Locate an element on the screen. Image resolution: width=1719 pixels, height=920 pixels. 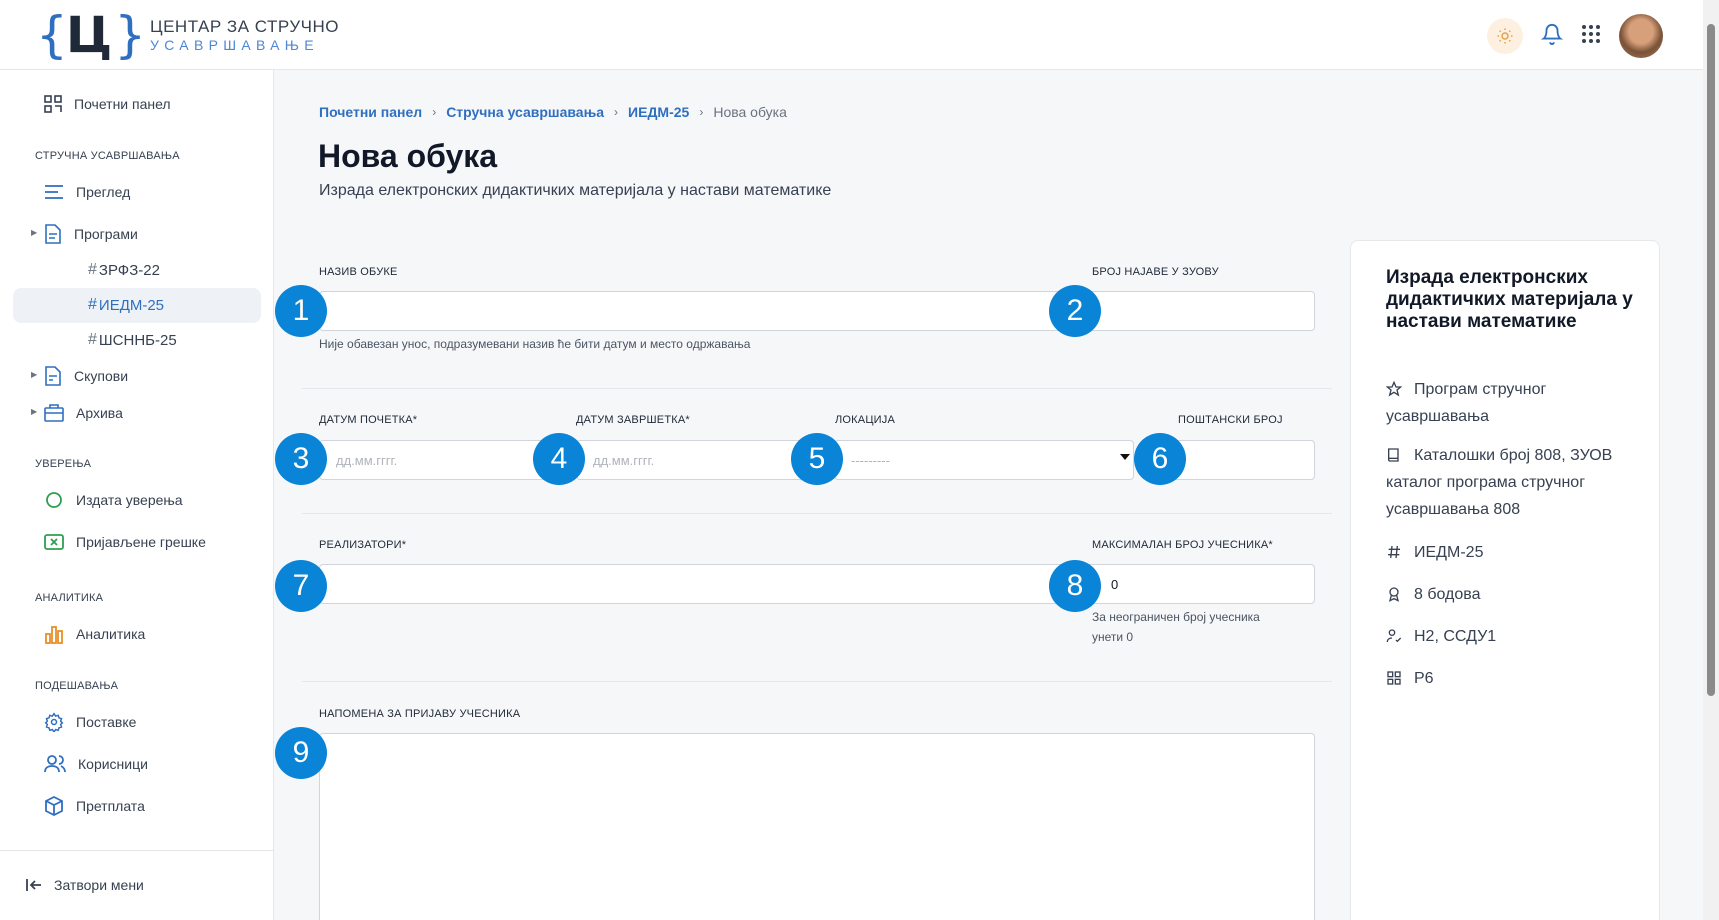
sidebar-item-analytics: Аналитика is located at coordinates (94, 634).